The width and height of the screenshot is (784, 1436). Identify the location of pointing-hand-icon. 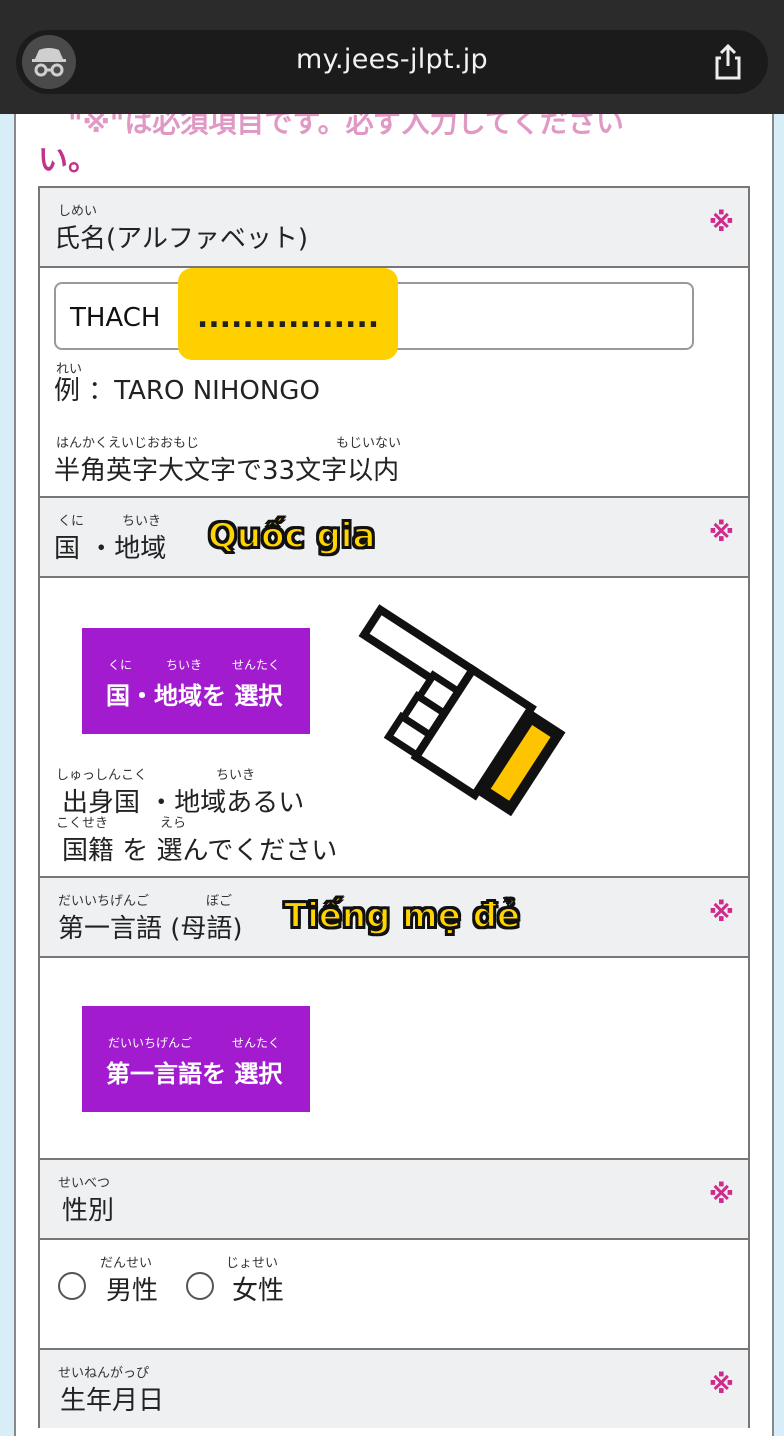
(445, 722).